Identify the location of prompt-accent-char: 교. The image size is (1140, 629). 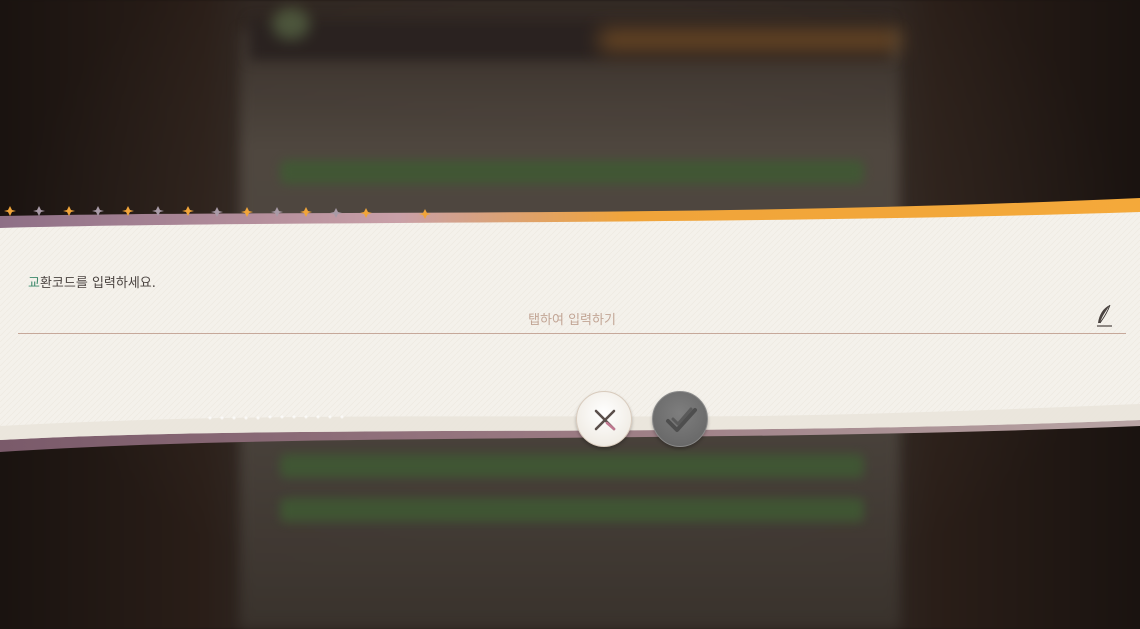
(34, 283).